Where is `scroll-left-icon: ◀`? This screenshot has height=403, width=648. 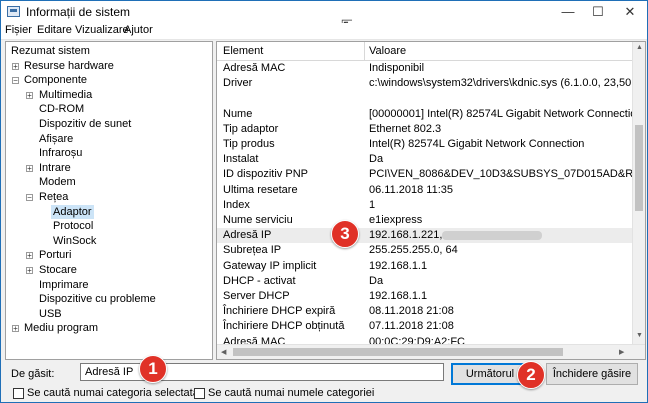
scroll-left-icon: ◀ is located at coordinates (223, 352).